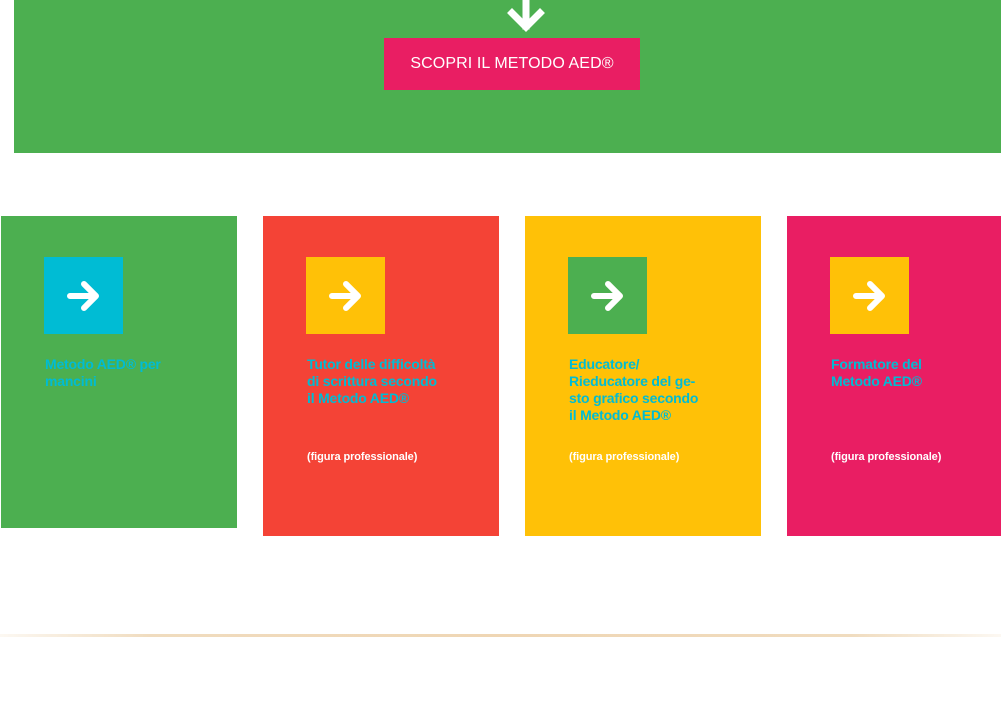  What do you see at coordinates (876, 372) in the screenshot?
I see `card-title: Formatore del Metodo AED®` at bounding box center [876, 372].